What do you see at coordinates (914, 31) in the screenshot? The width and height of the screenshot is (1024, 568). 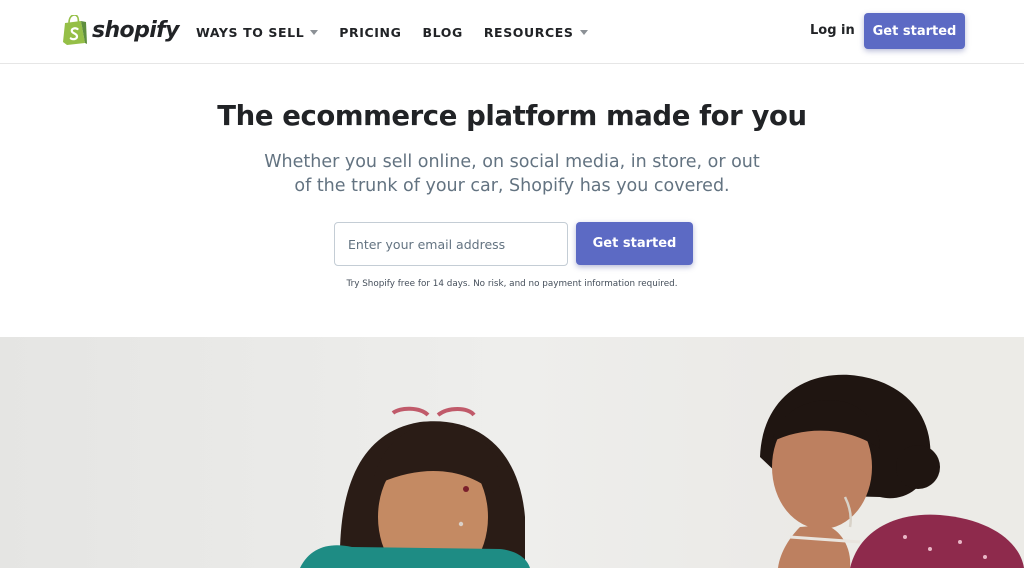 I see `header-get-started-button: Get started` at bounding box center [914, 31].